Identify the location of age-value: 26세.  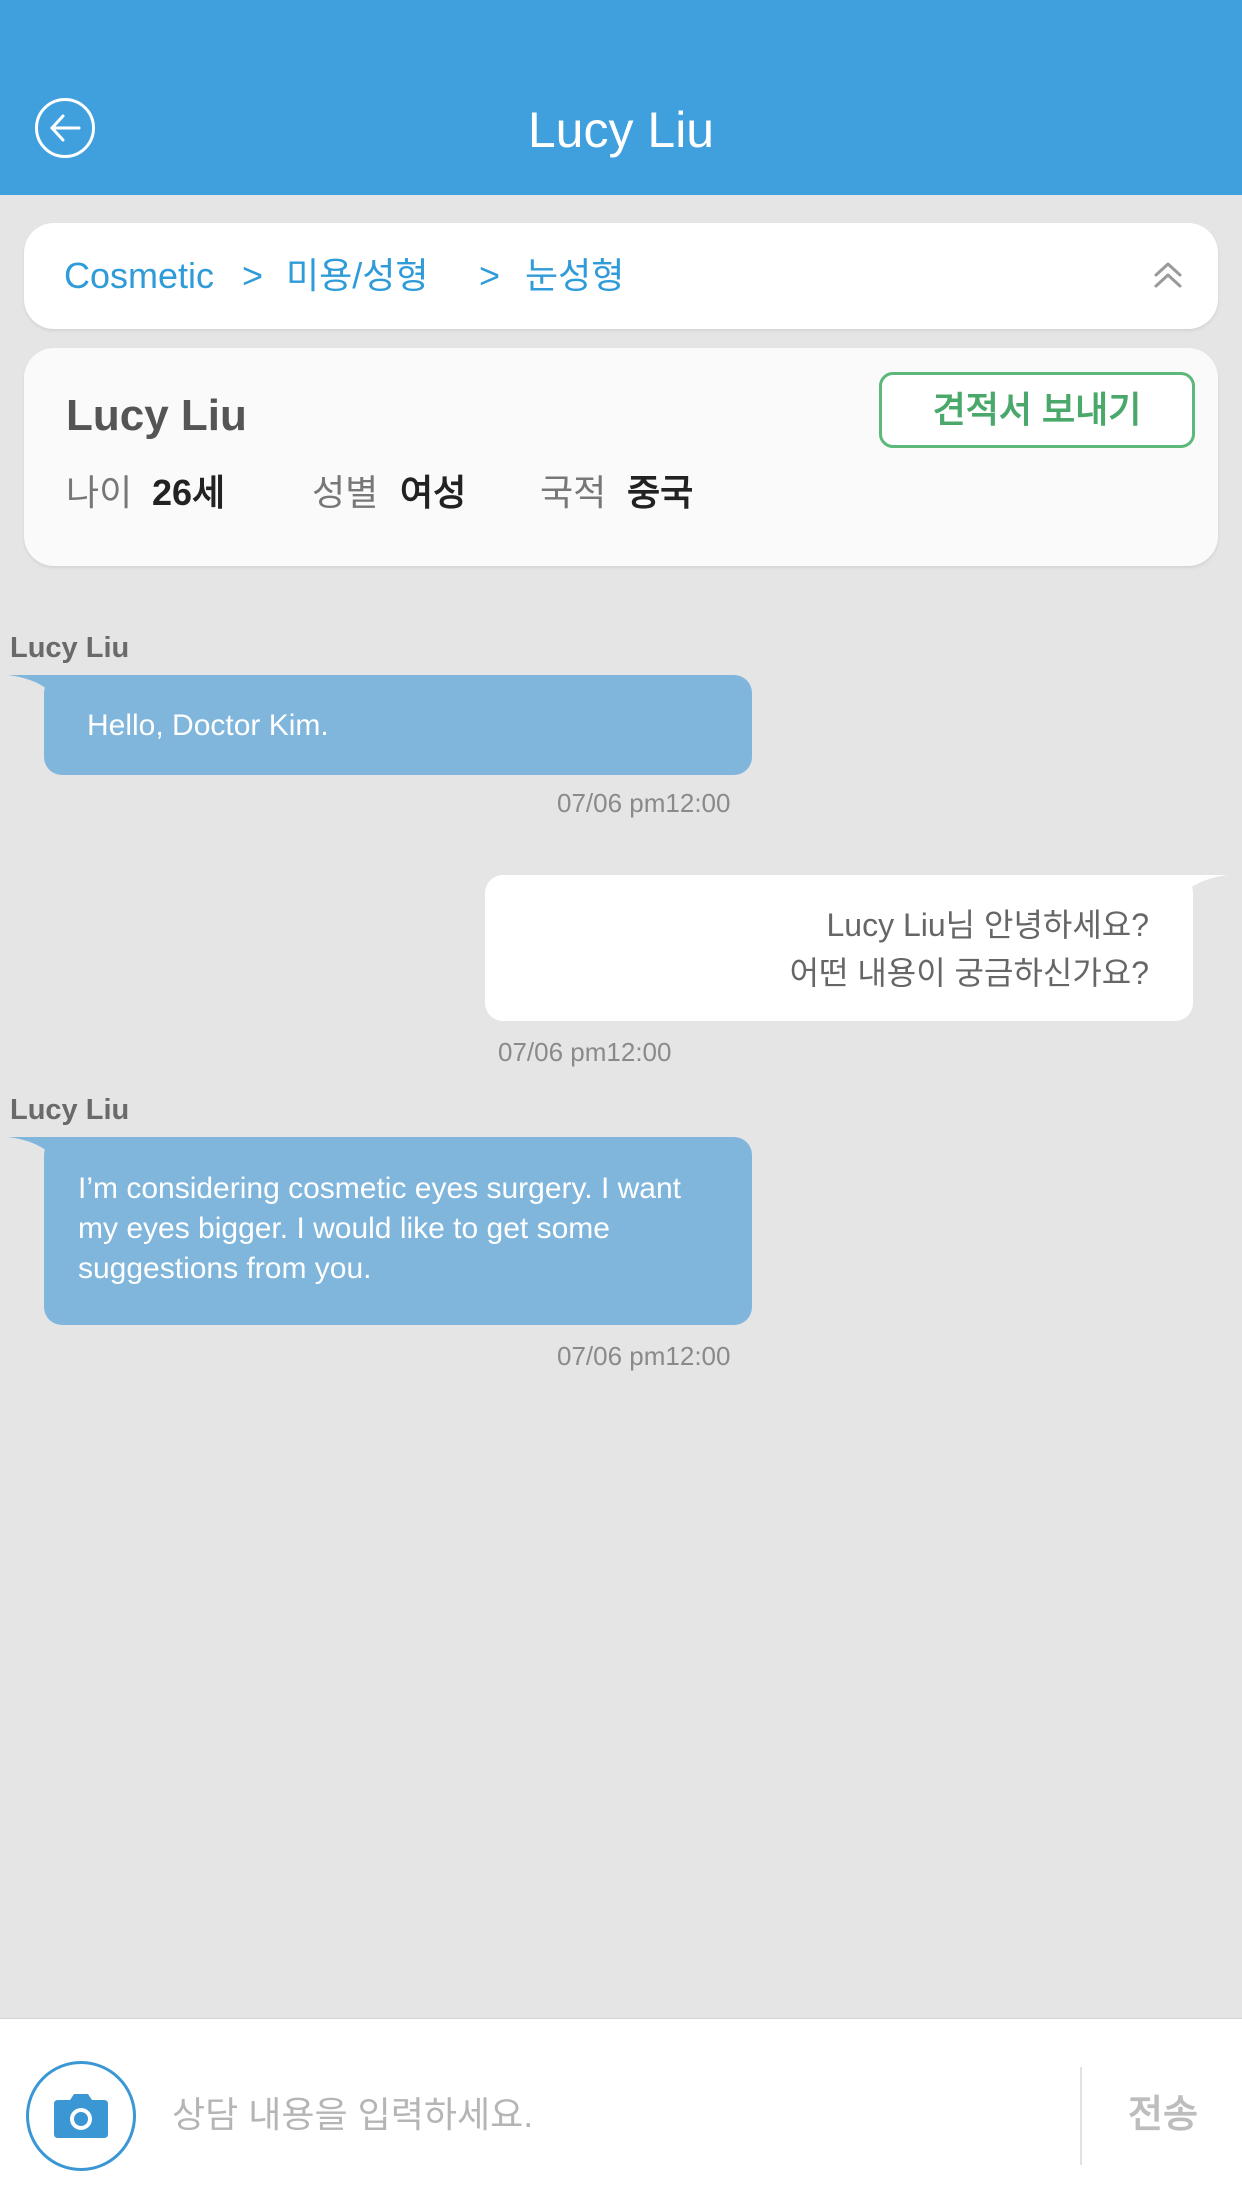
(189, 492).